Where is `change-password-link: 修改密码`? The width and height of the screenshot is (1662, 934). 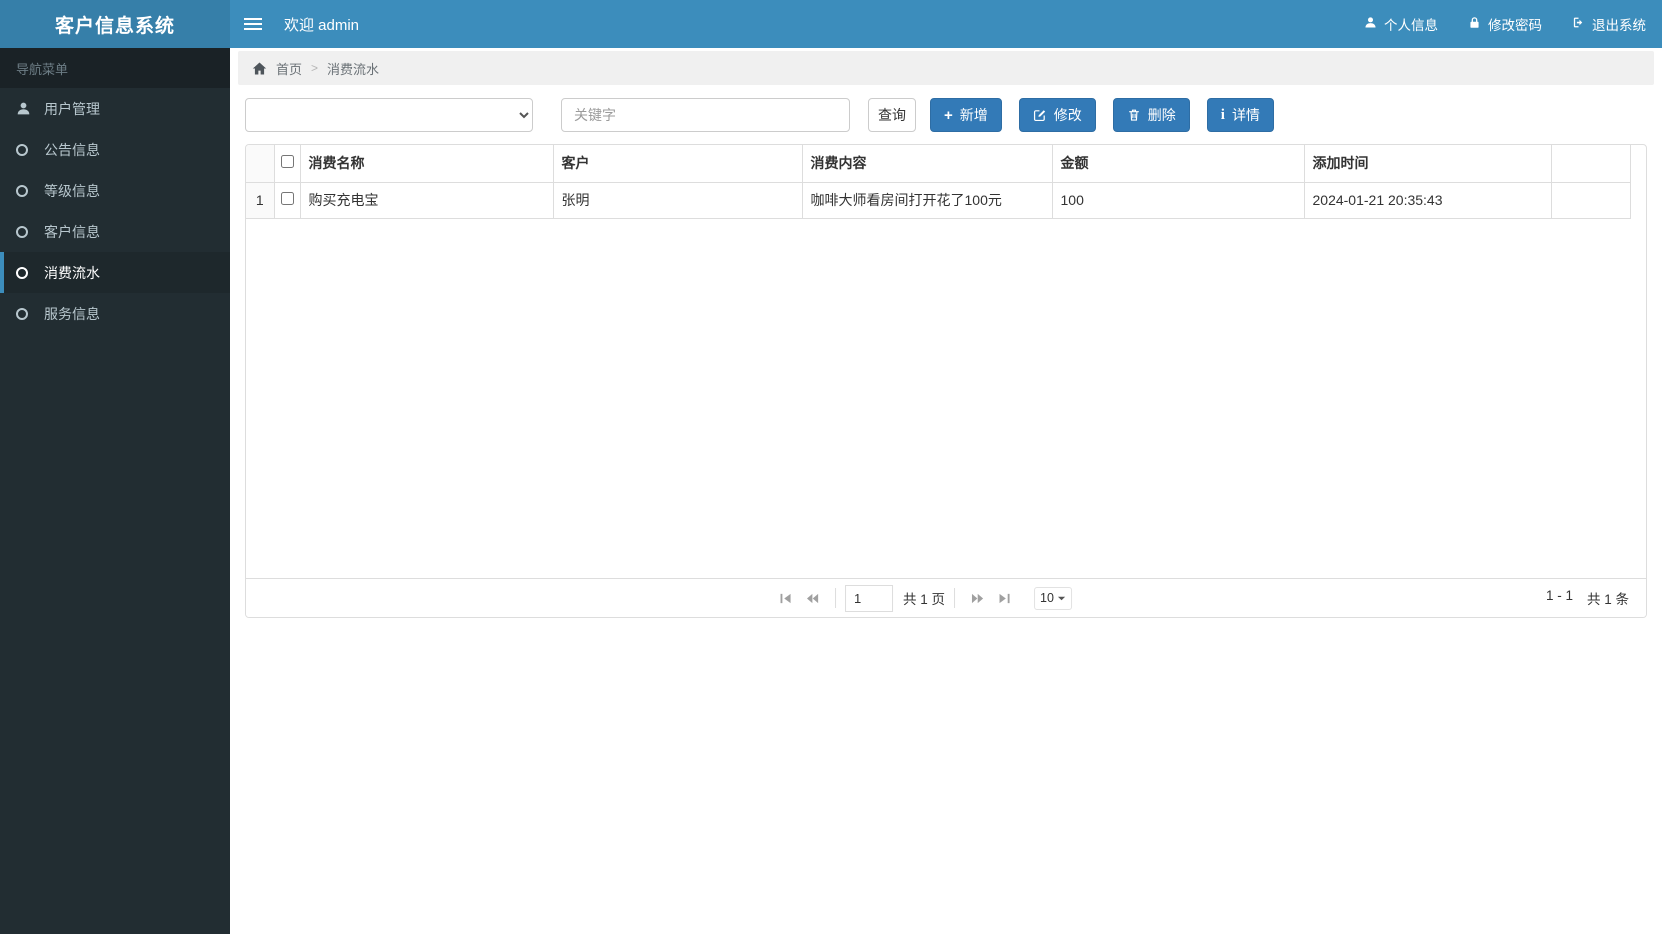 change-password-link: 修改密码 is located at coordinates (1505, 24).